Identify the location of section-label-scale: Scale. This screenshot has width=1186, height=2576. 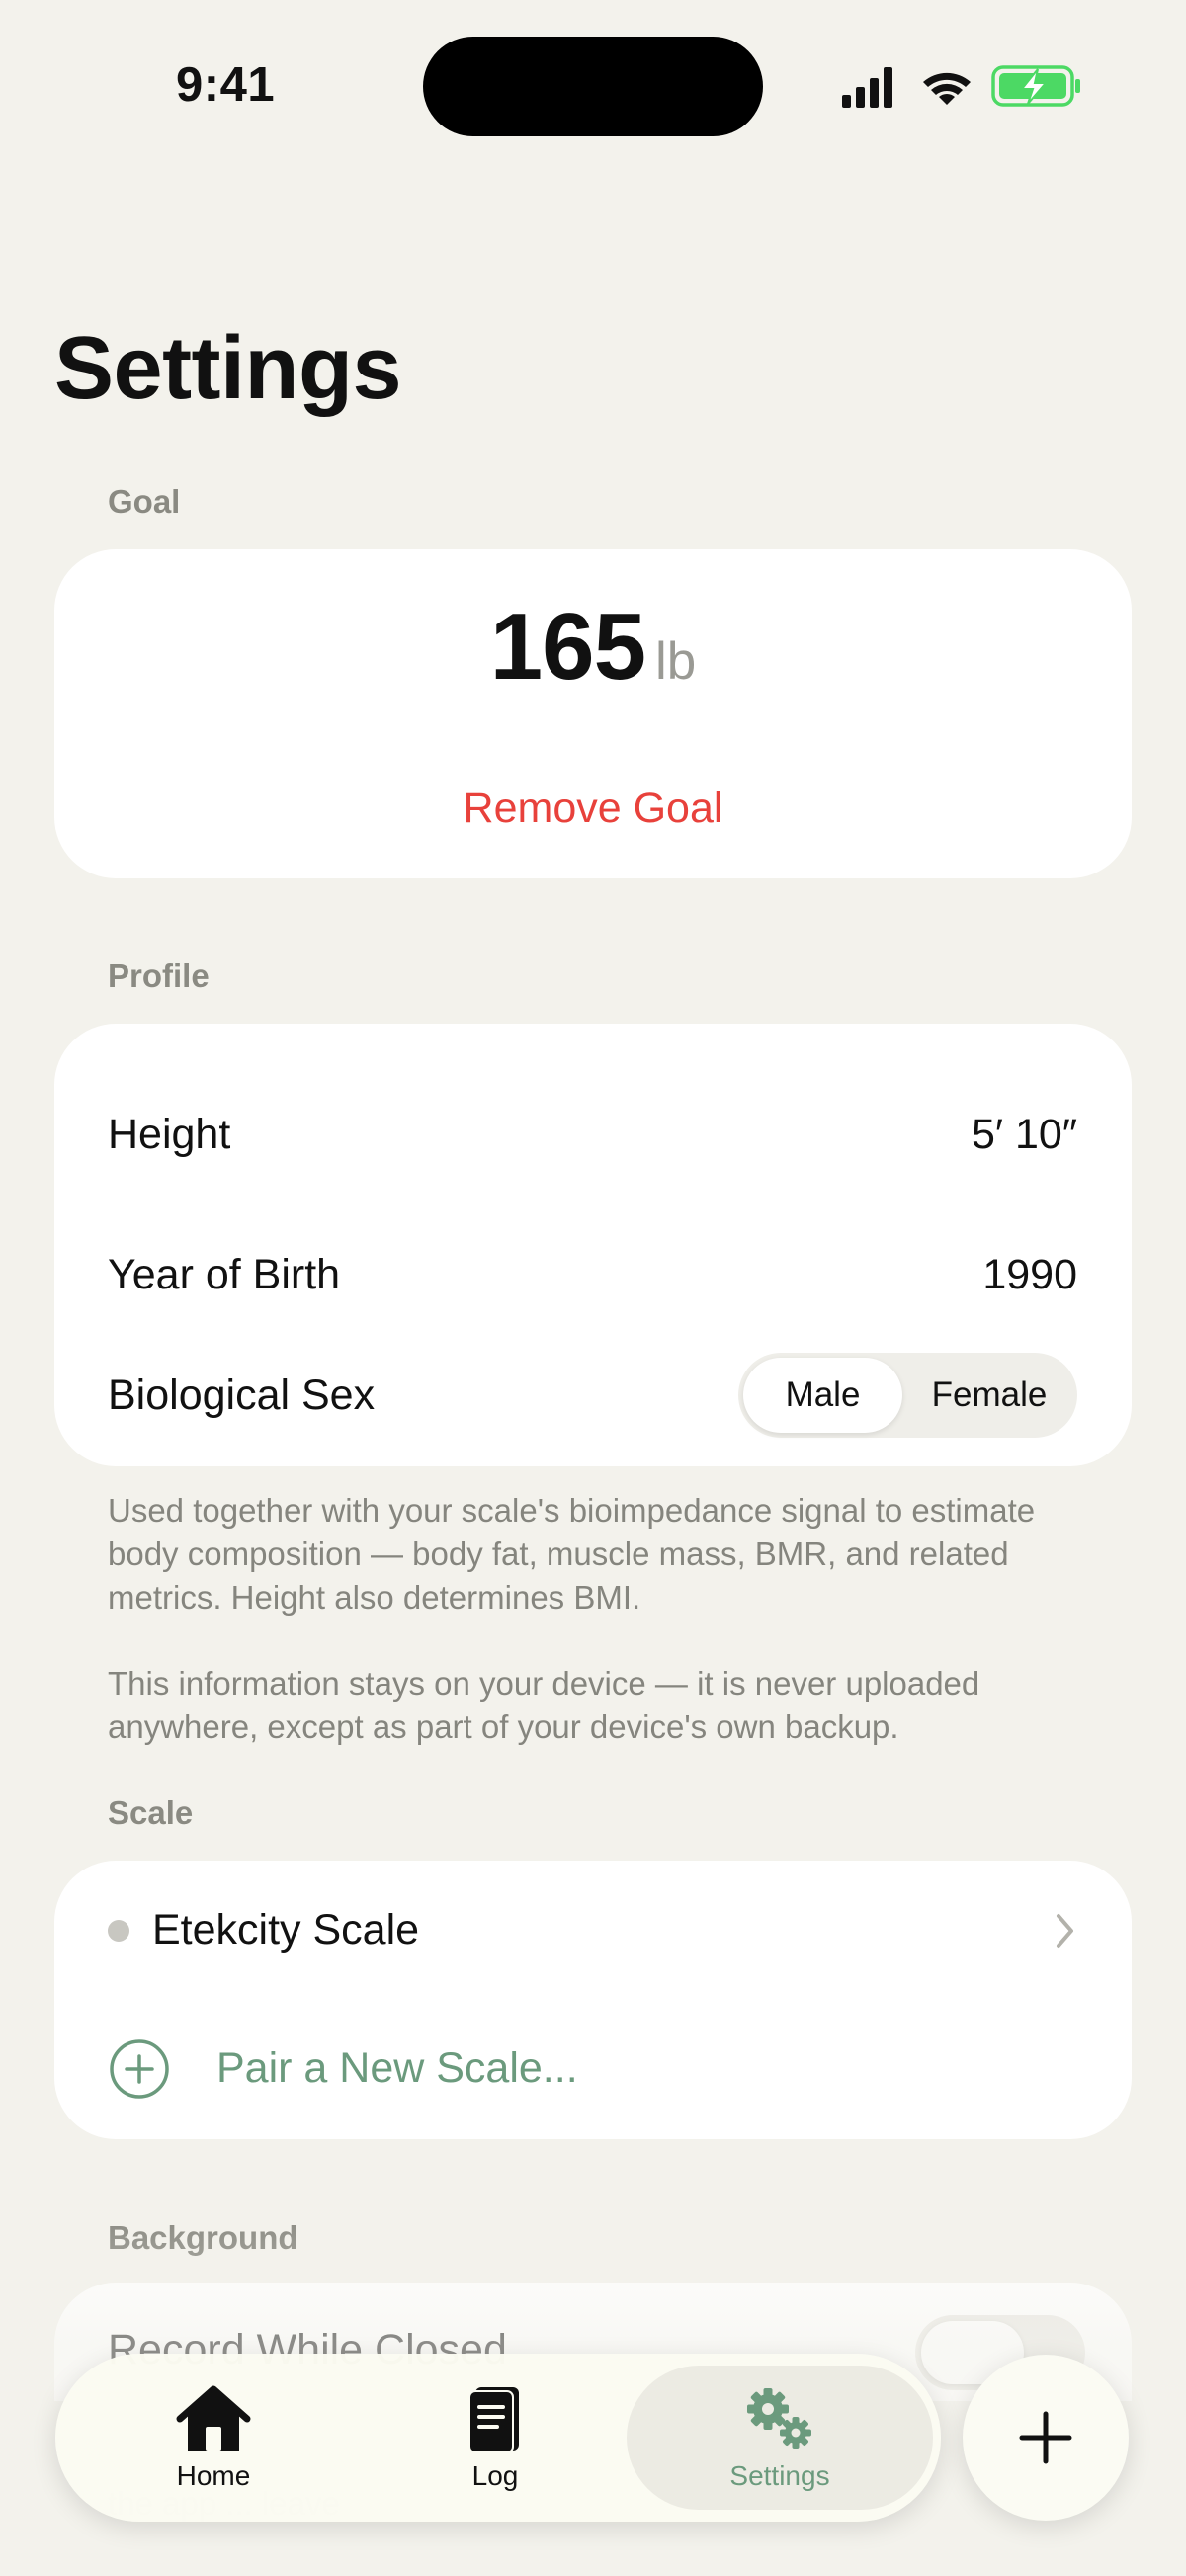
(151, 1812).